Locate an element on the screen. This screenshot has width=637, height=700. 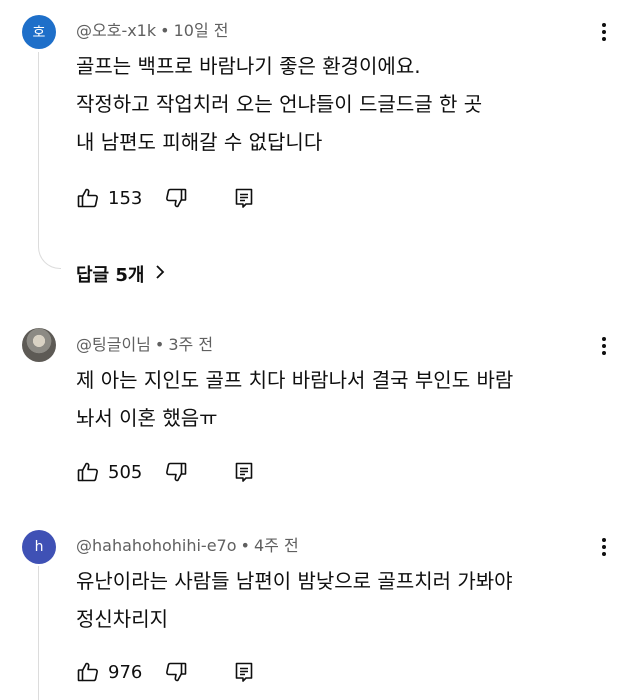
comment-line: 유난이라는 사람들 남편이 밤낮으로 골프치러 가봐야 is located at coordinates (294, 581).